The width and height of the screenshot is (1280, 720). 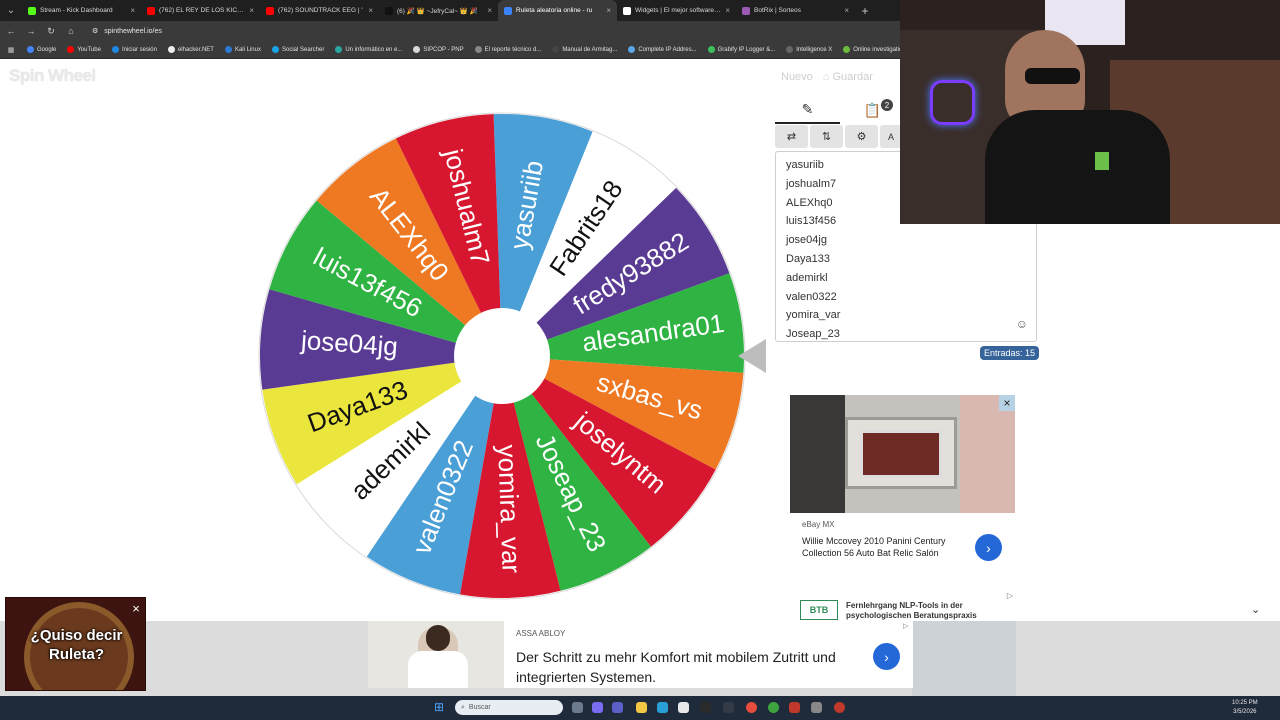 I want to click on trading-card-image, so click(x=901, y=453).